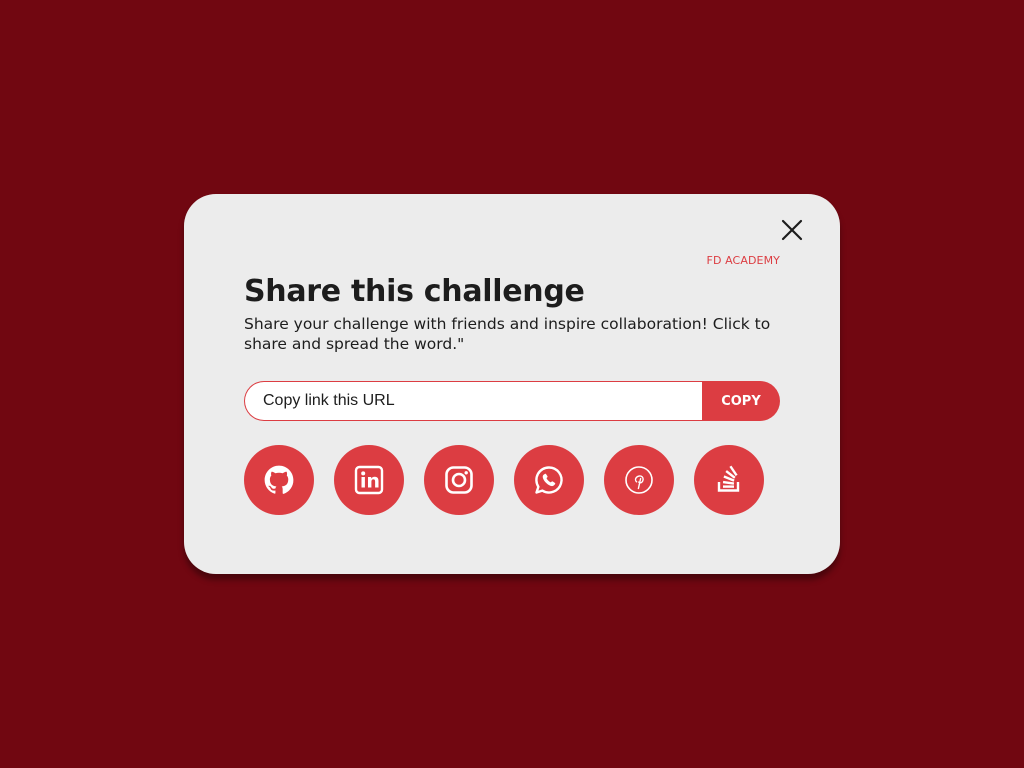 The width and height of the screenshot is (1024, 768). I want to click on close-button, so click(792, 230).